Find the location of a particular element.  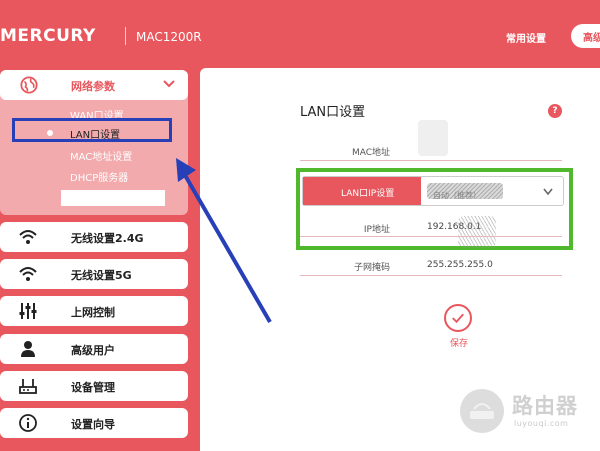

sidebar-item-advanced-user: 高级用户 is located at coordinates (94, 349).